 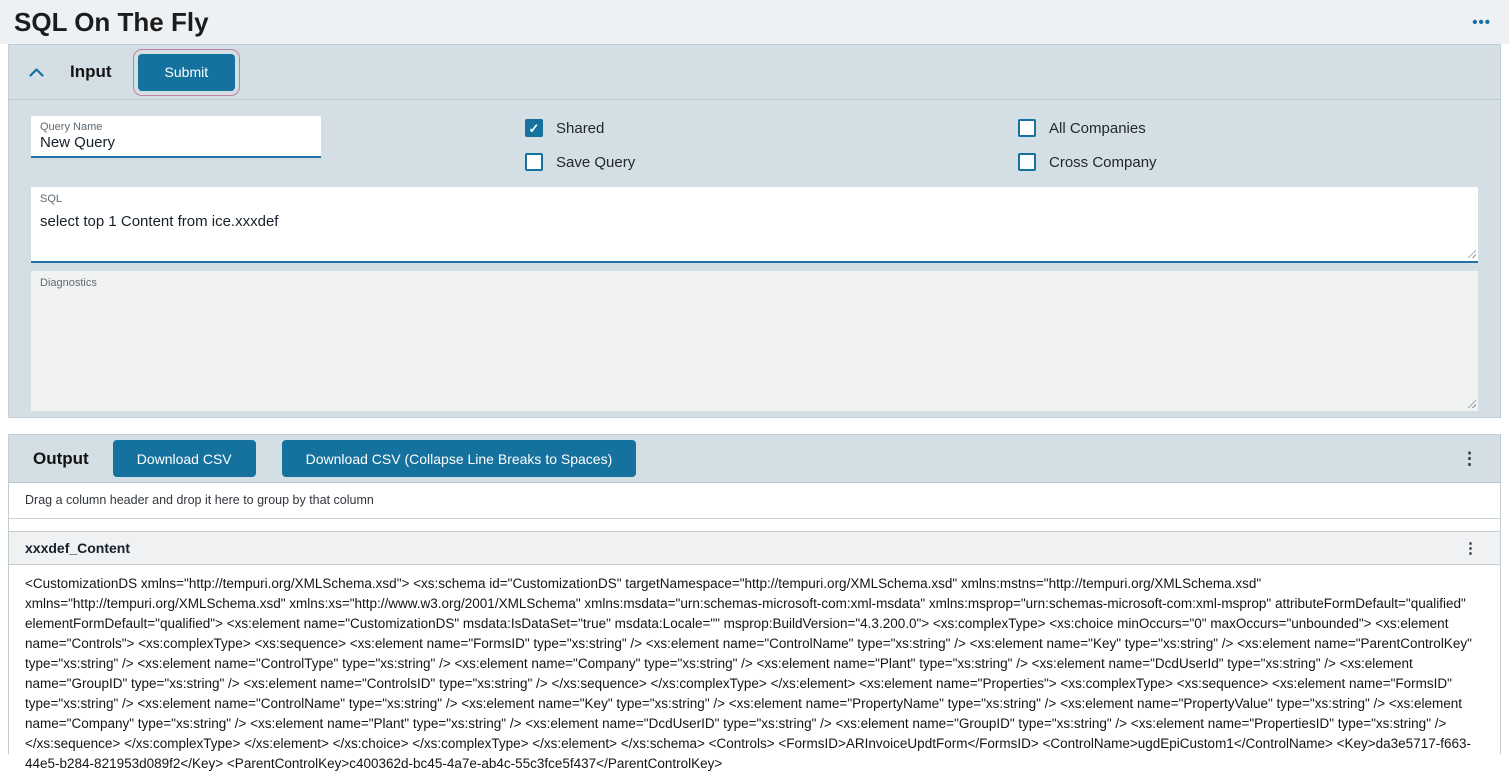 I want to click on shared-checkbox: Shared, so click(x=771, y=128).